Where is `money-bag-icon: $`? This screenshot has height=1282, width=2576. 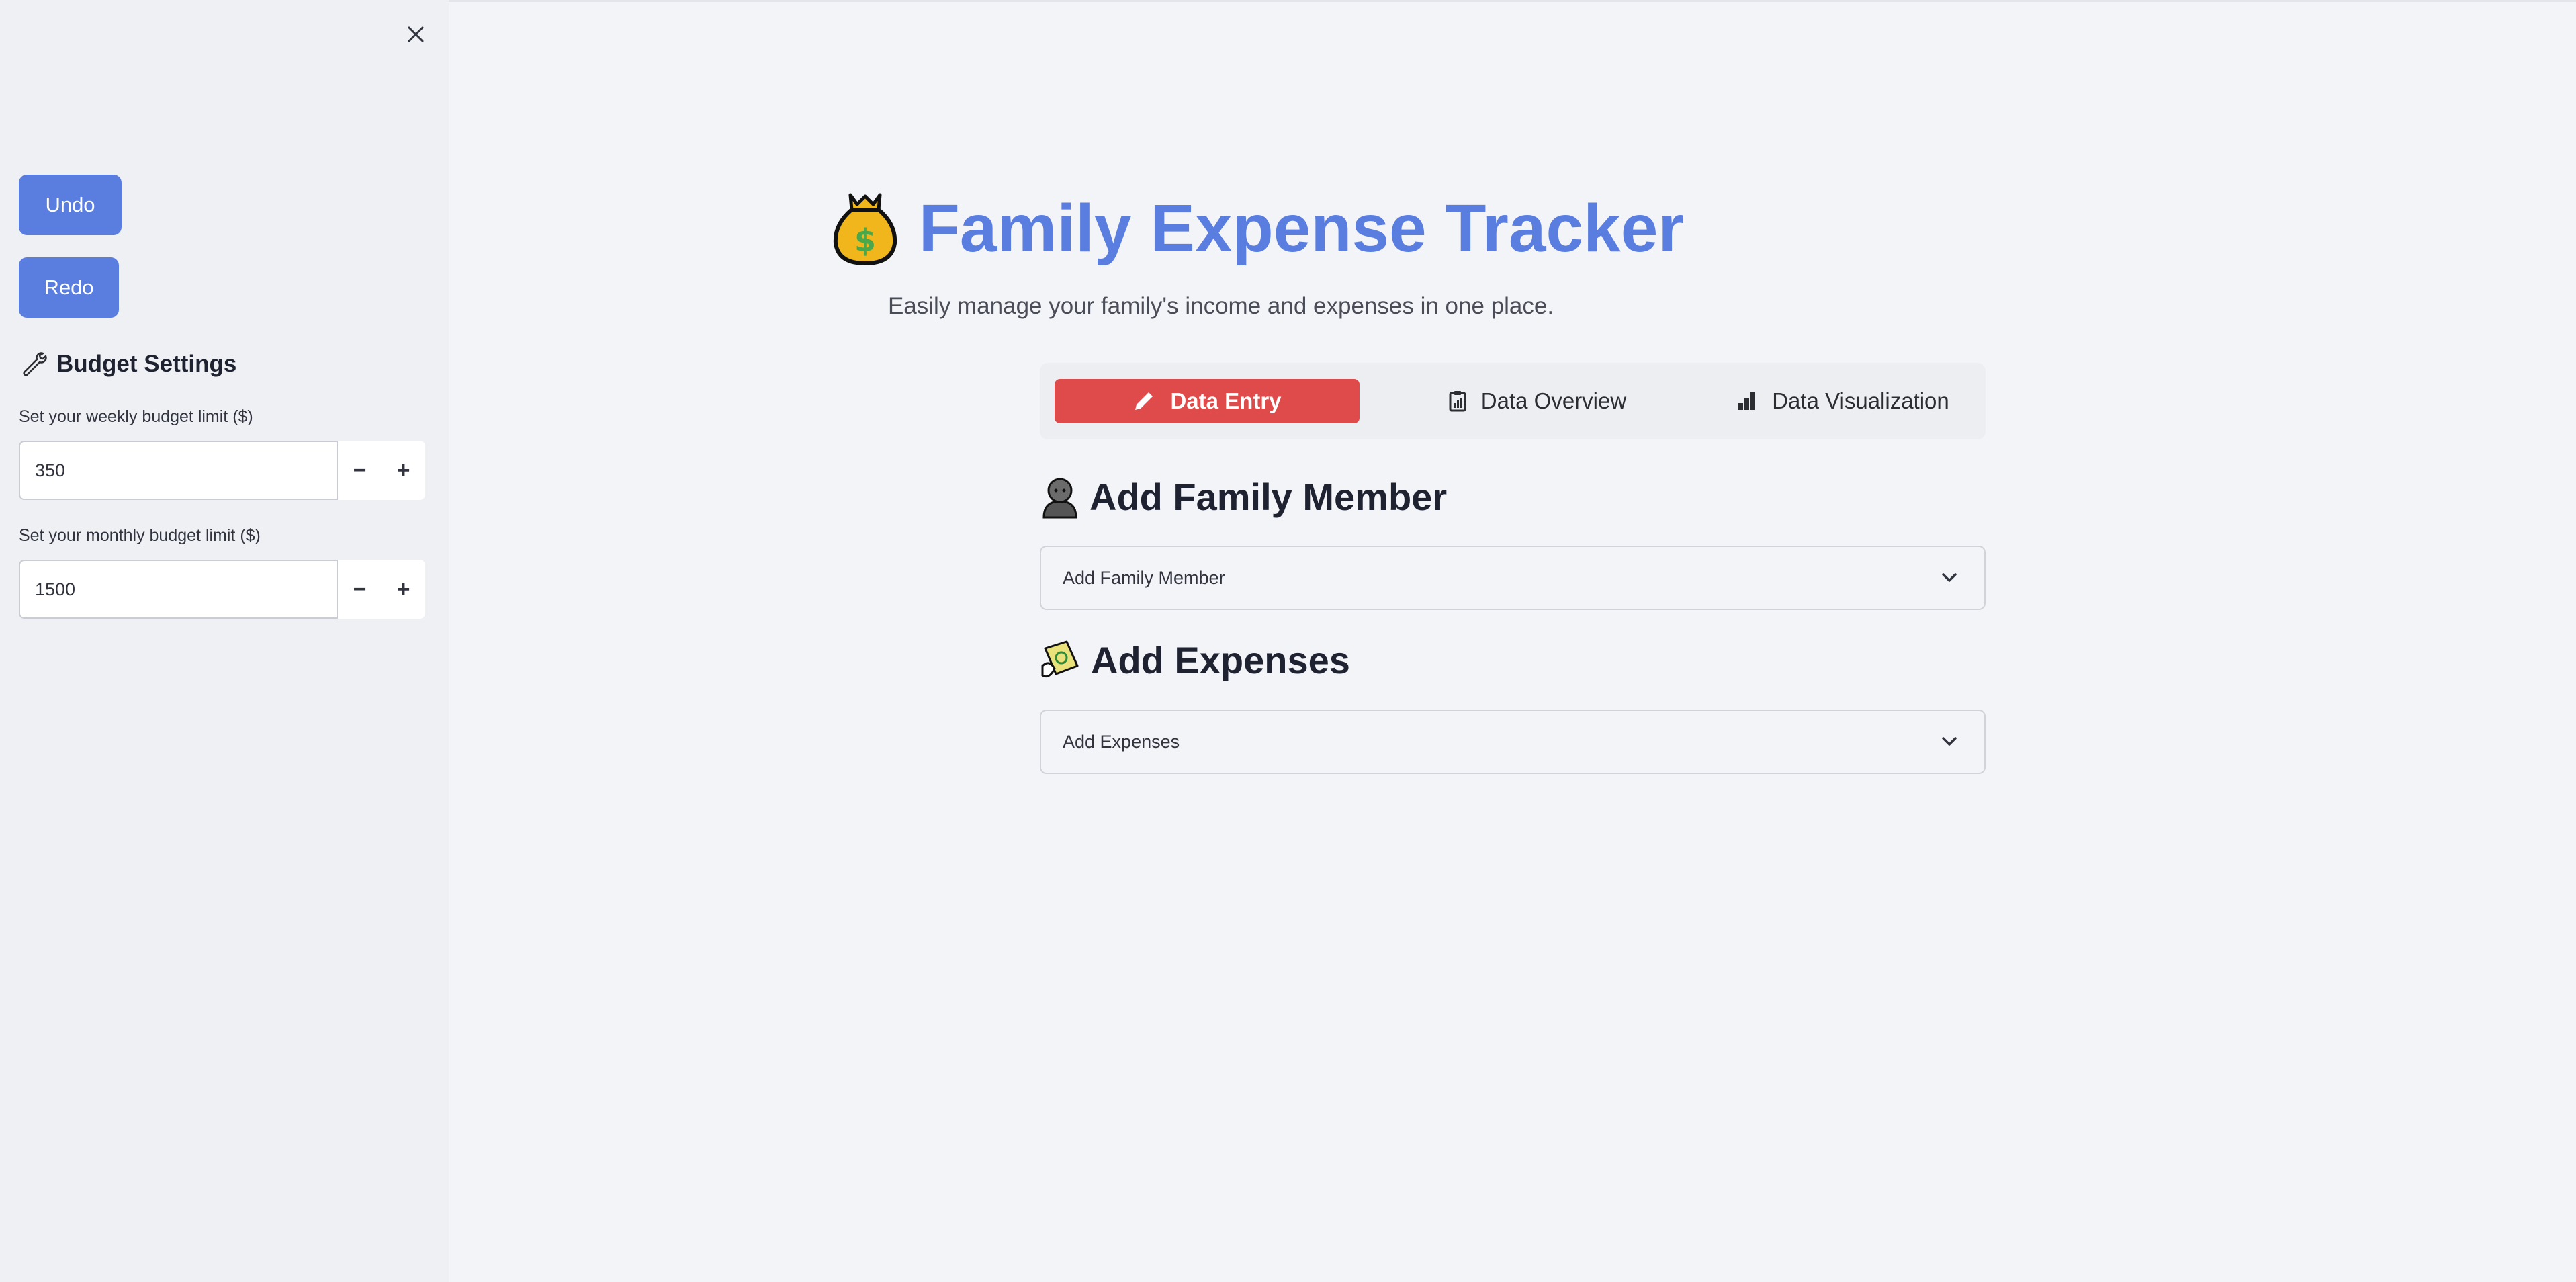
money-bag-icon: $ is located at coordinates (865, 229).